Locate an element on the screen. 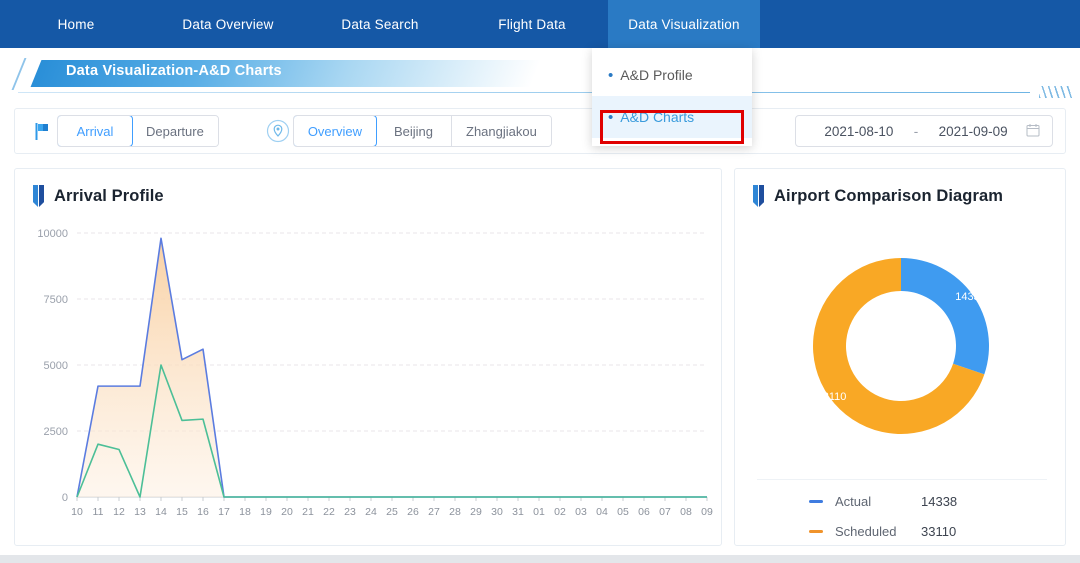 The image size is (1080, 563). nav-item-home: Home is located at coordinates (76, 24).